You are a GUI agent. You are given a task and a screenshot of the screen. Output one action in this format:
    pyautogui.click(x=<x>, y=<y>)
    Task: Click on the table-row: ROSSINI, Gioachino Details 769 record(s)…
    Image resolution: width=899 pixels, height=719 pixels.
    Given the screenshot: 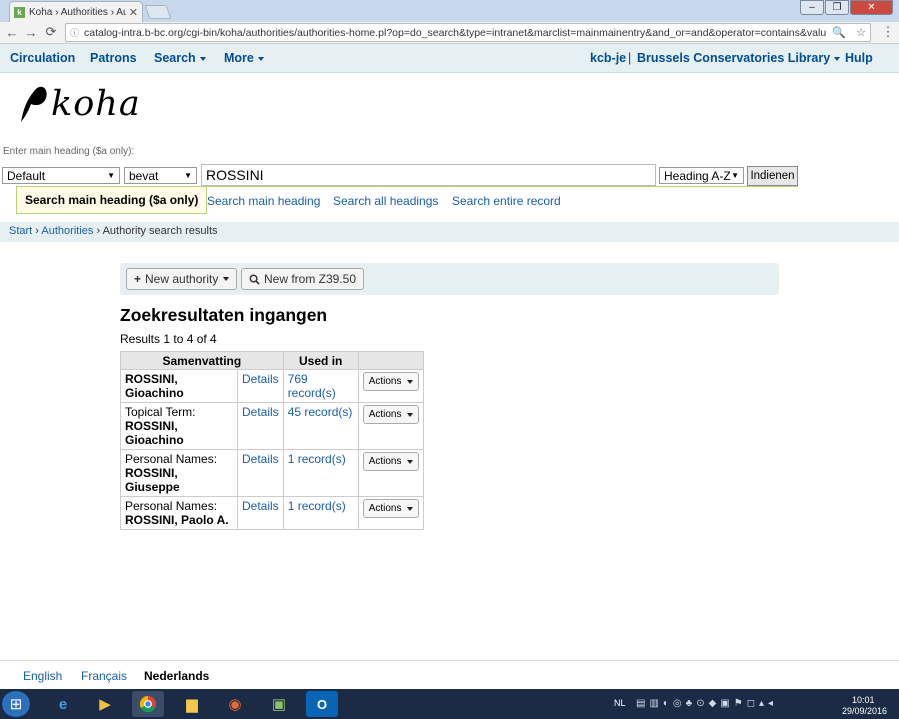 What is the action you would take?
    pyautogui.click(x=272, y=386)
    